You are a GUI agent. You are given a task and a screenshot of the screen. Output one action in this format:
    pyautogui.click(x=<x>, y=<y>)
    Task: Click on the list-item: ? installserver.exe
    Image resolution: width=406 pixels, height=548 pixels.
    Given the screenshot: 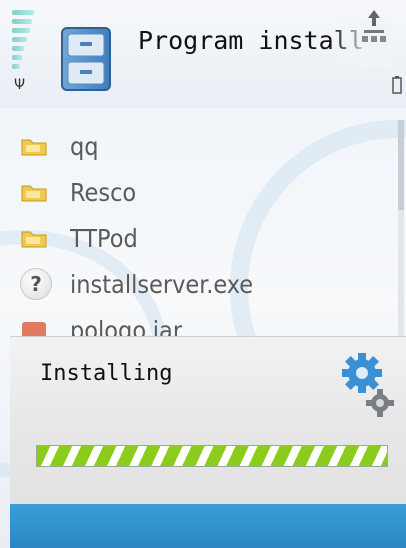 What is the action you would take?
    pyautogui.click(x=200, y=286)
    